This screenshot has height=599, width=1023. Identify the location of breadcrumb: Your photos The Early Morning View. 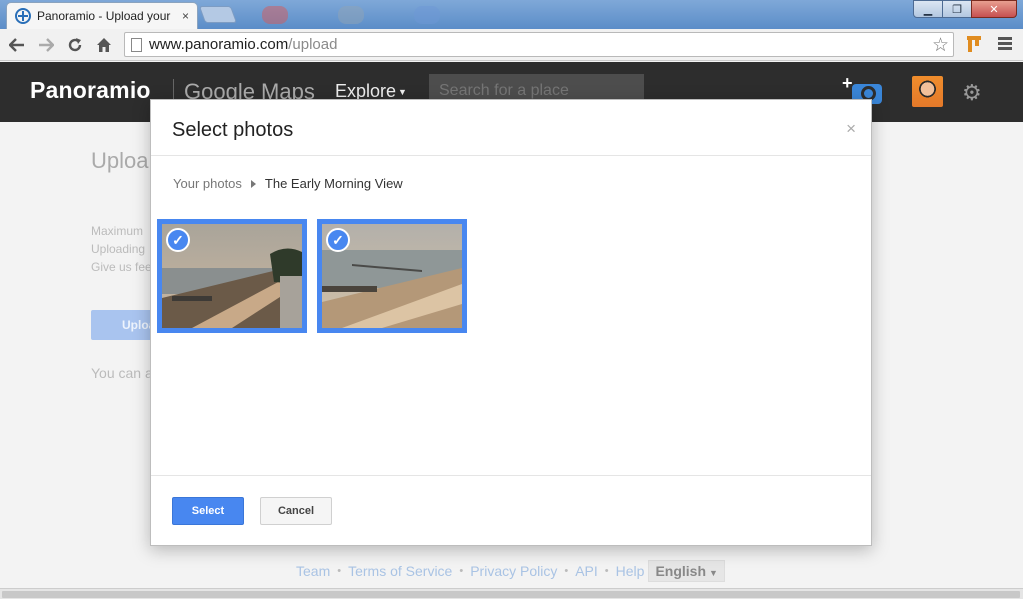
(288, 183).